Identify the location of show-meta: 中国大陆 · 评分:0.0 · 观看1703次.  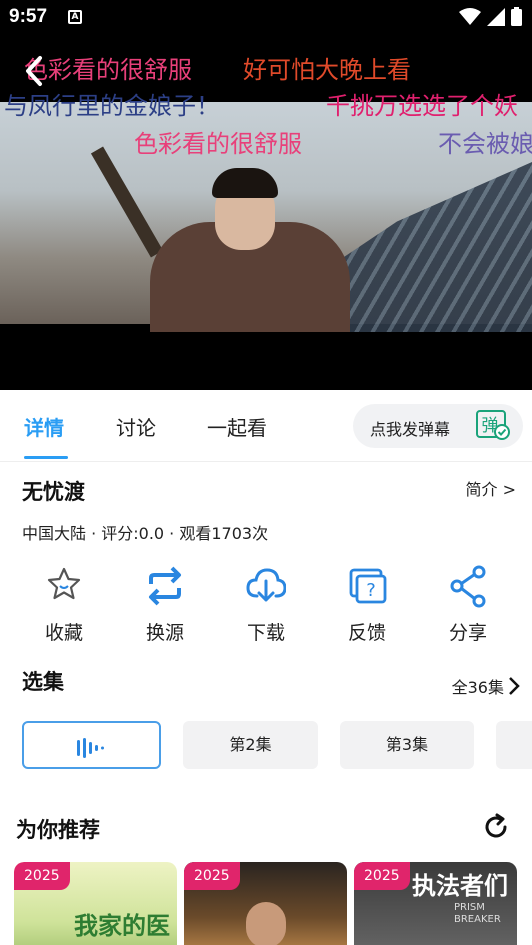
(145, 533).